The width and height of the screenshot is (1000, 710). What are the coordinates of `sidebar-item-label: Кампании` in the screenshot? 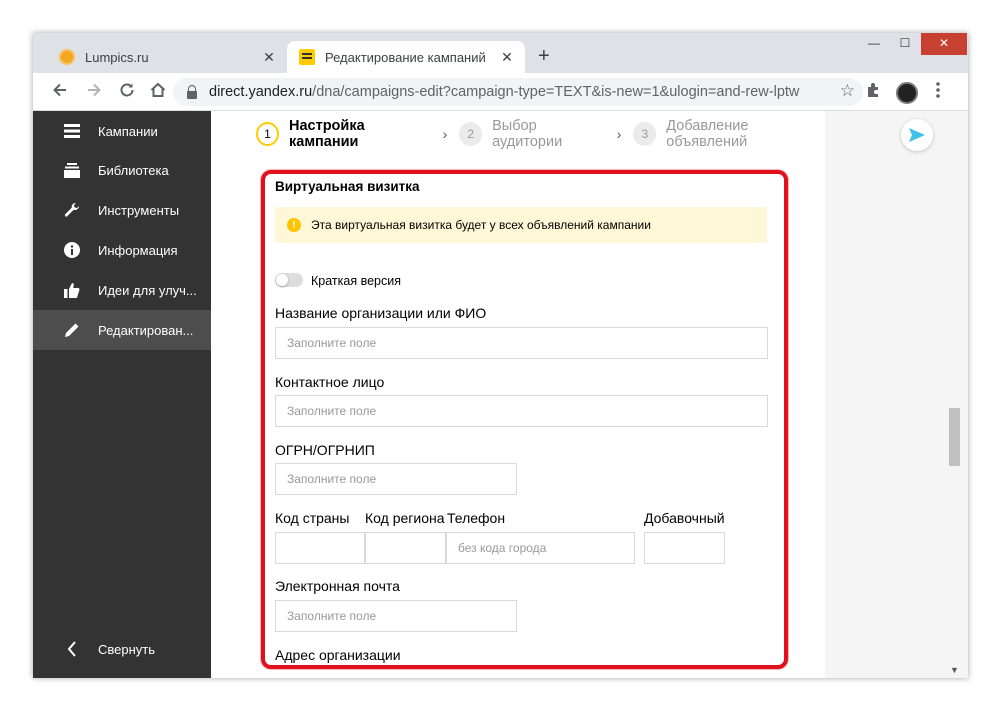 It's located at (128, 131).